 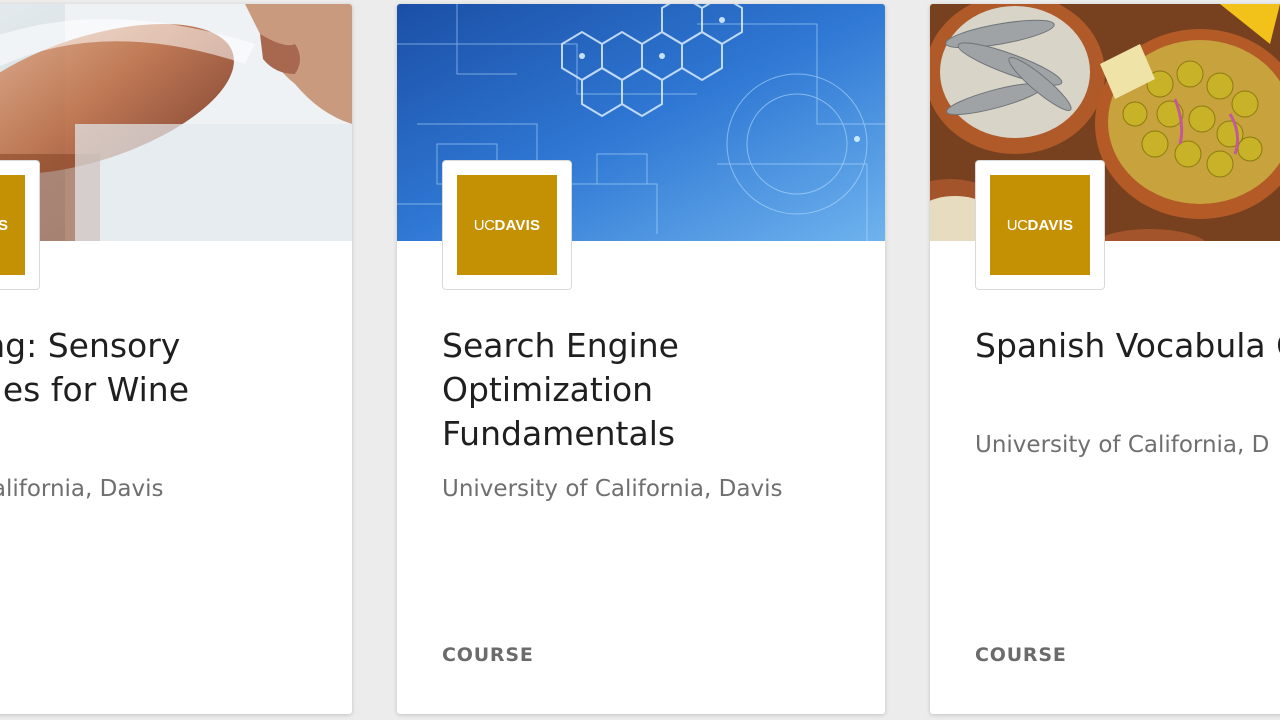 I want to click on course-title: Search Engine Optimization Fundamentals, so click(x=652, y=390).